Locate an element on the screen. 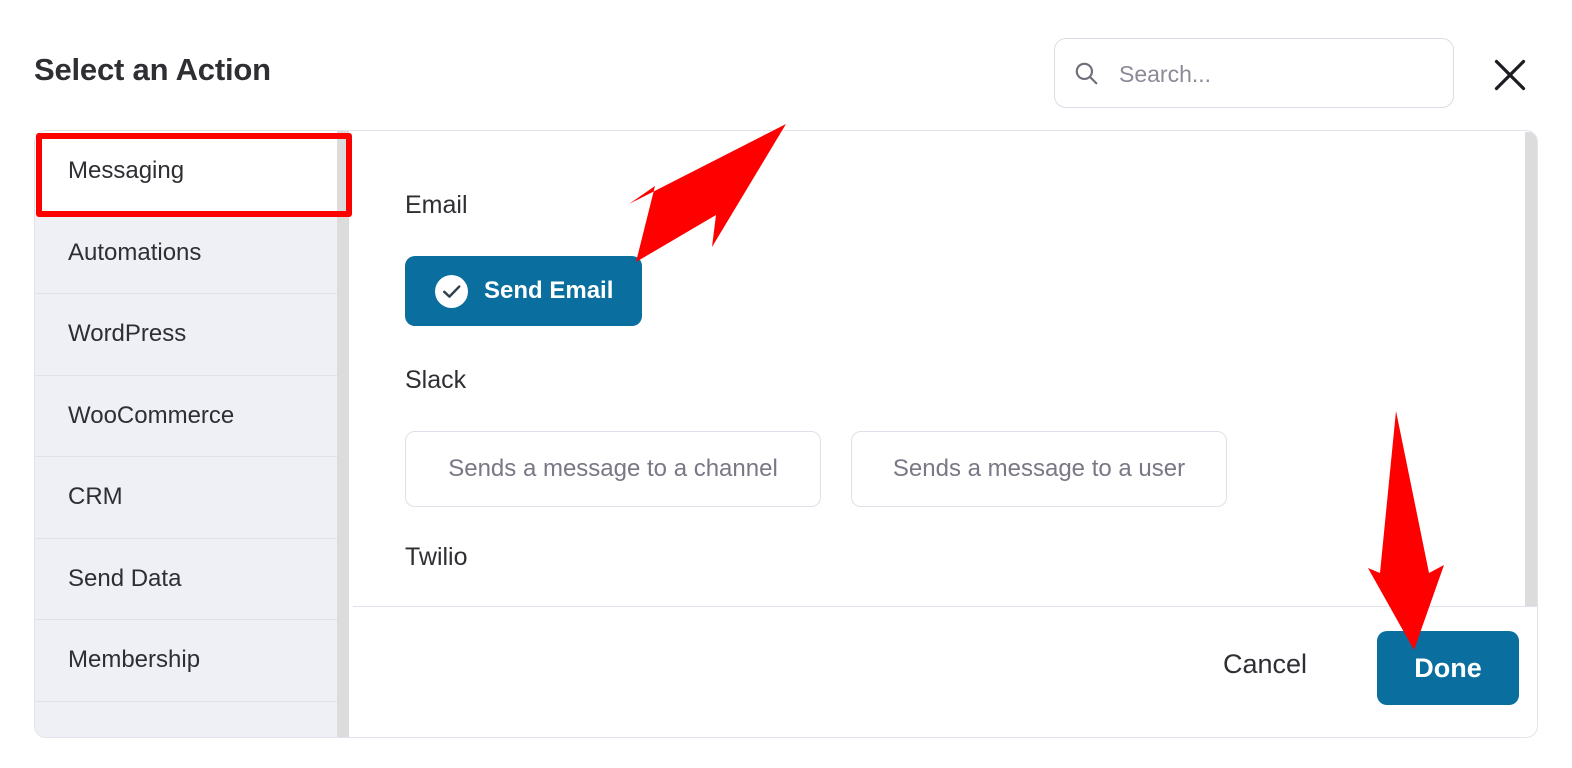  slack-user-action-button: Sends a message to a user is located at coordinates (1039, 469).